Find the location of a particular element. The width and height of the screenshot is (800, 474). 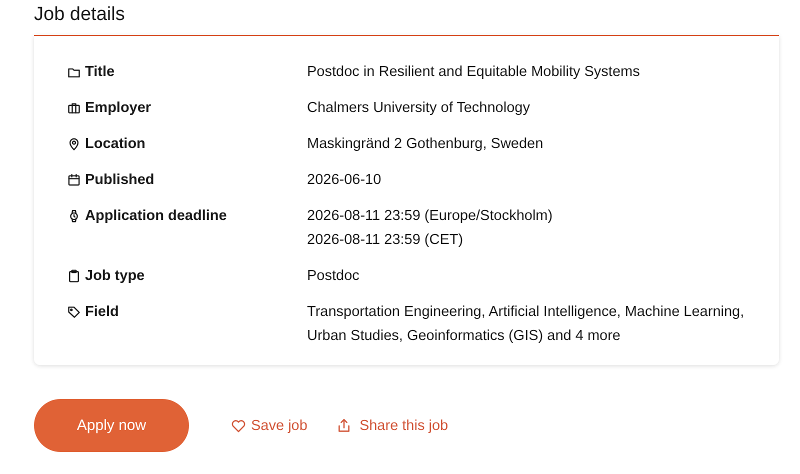

detail-label: Field is located at coordinates (102, 312).